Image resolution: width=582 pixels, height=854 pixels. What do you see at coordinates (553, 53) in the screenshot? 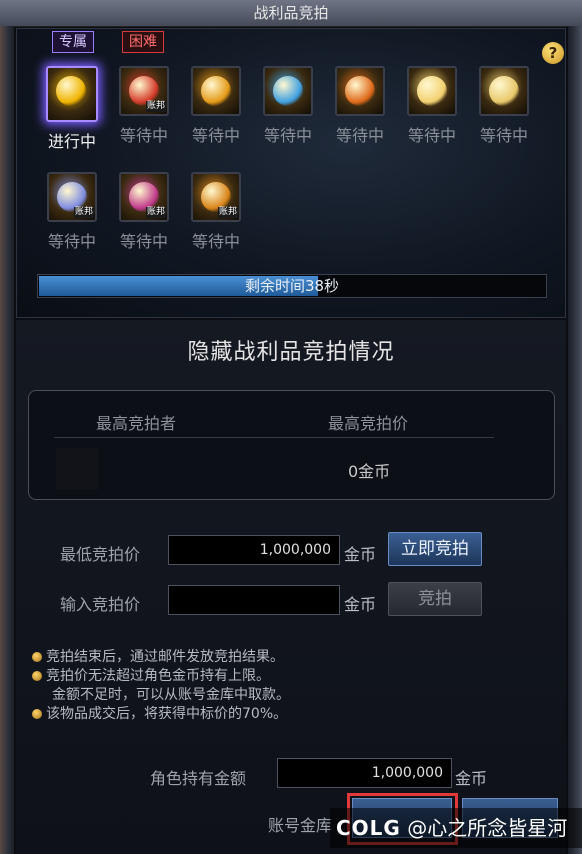
I see `help-icon: ?` at bounding box center [553, 53].